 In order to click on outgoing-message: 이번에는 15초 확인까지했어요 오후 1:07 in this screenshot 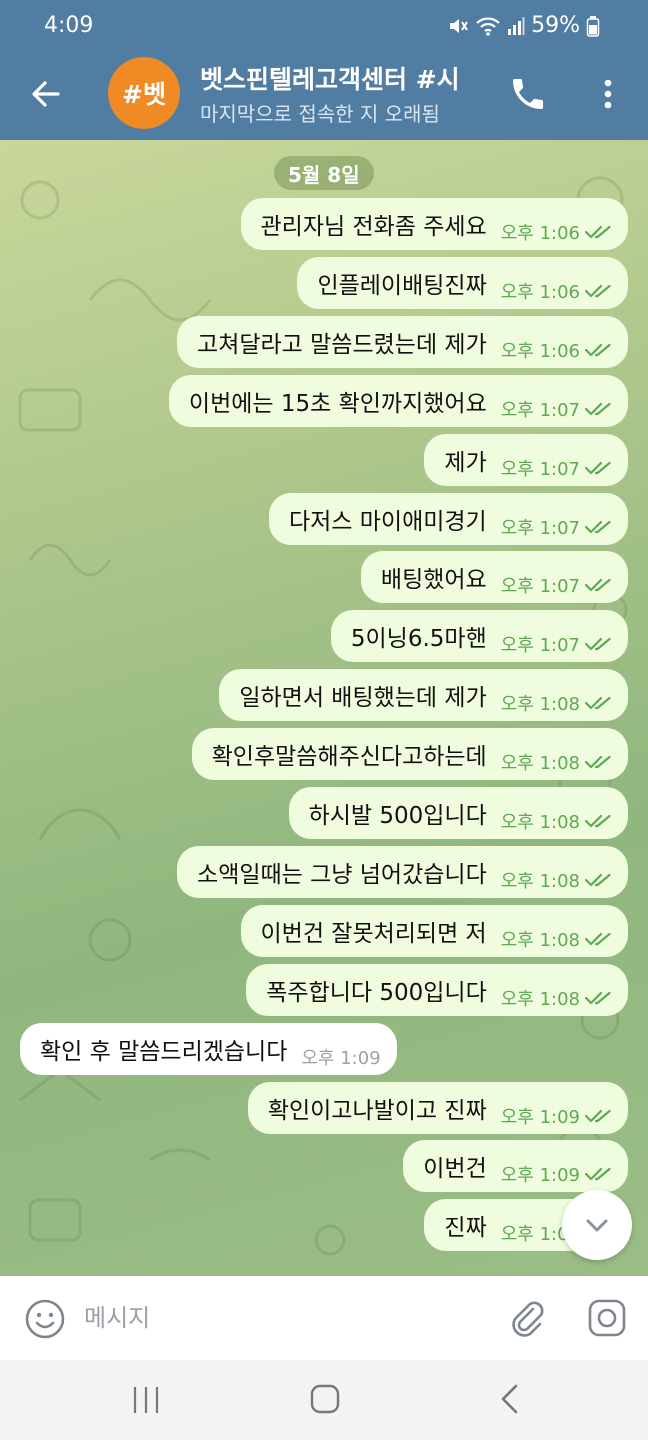, I will do `click(398, 401)`.